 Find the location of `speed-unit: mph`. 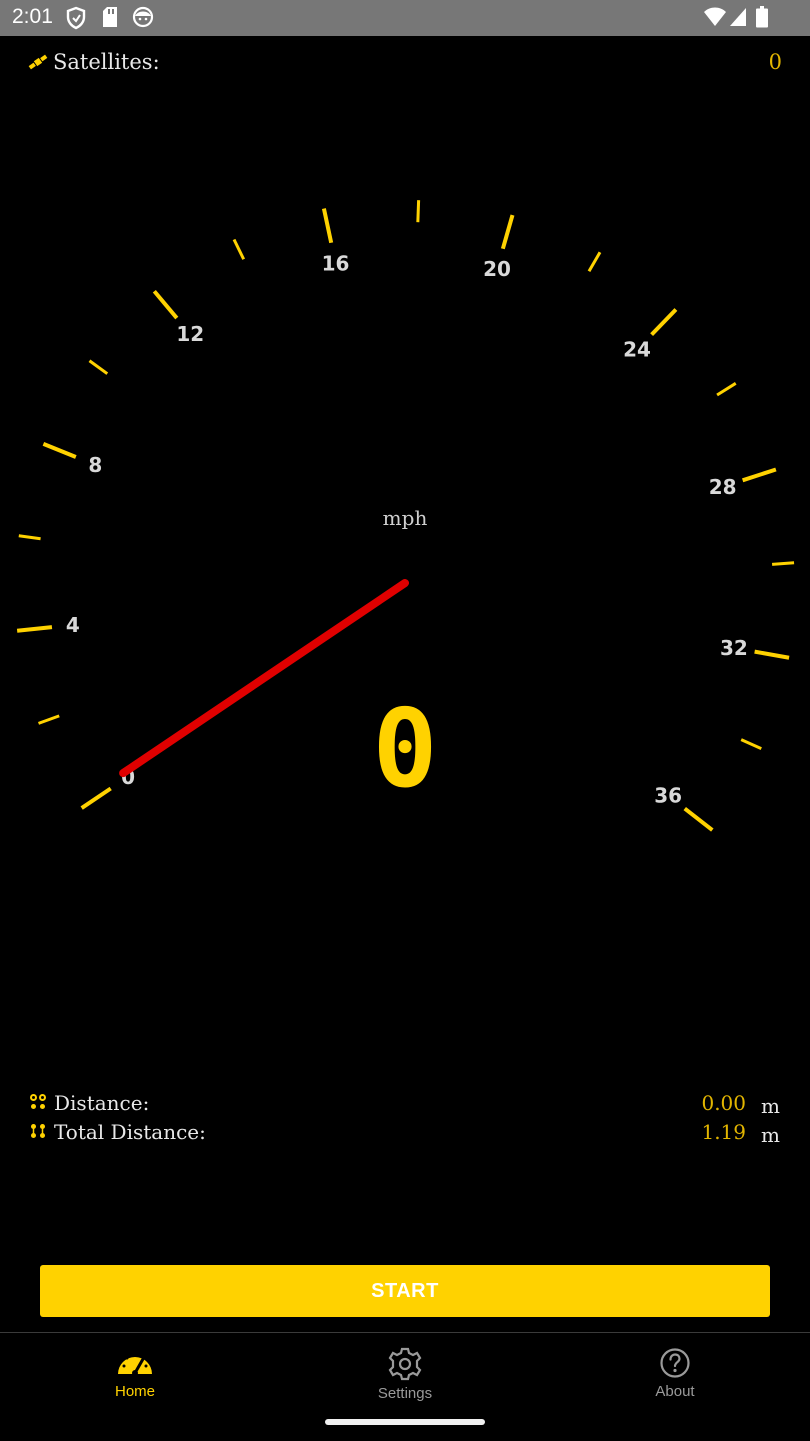

speed-unit: mph is located at coordinates (405, 518).